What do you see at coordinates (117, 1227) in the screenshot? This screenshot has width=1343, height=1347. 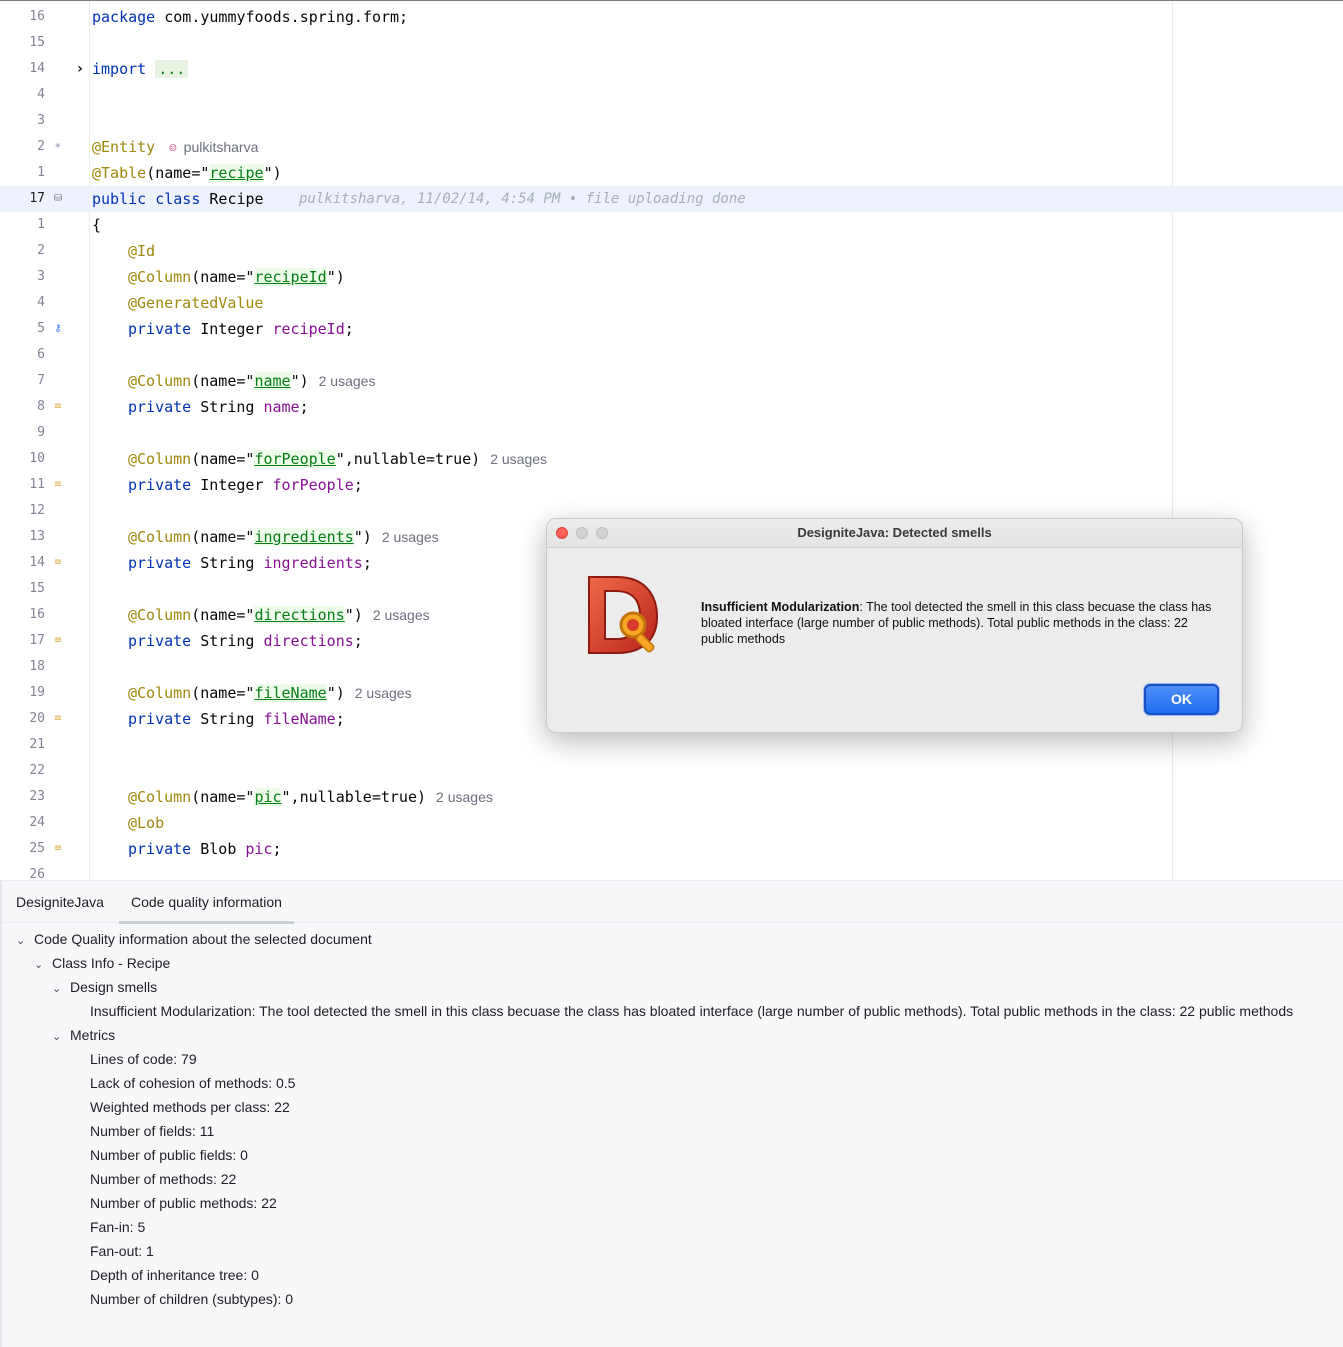 I see `metric-item: Fan-in: 5` at bounding box center [117, 1227].